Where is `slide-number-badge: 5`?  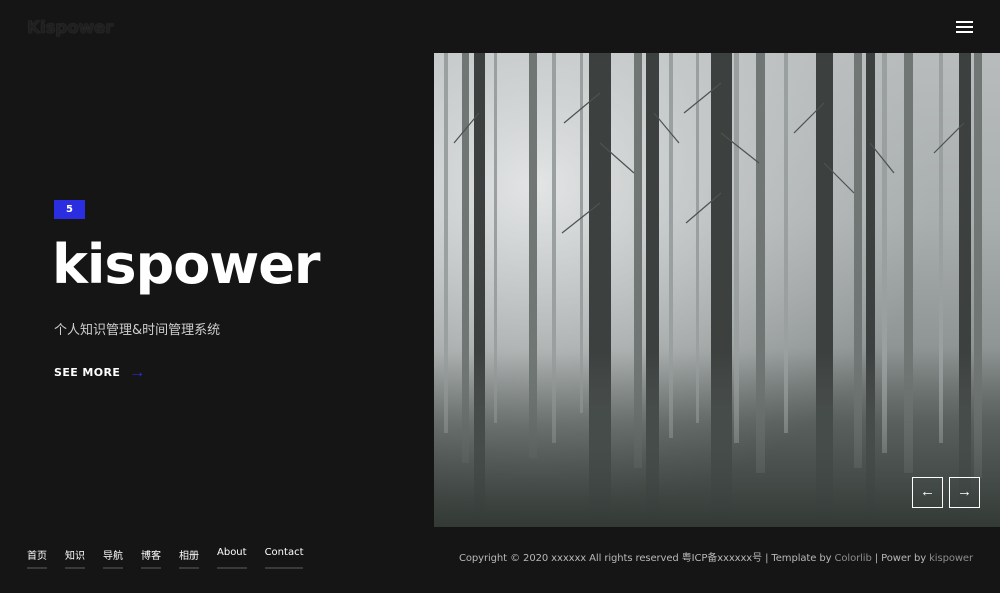 slide-number-badge: 5 is located at coordinates (69, 209).